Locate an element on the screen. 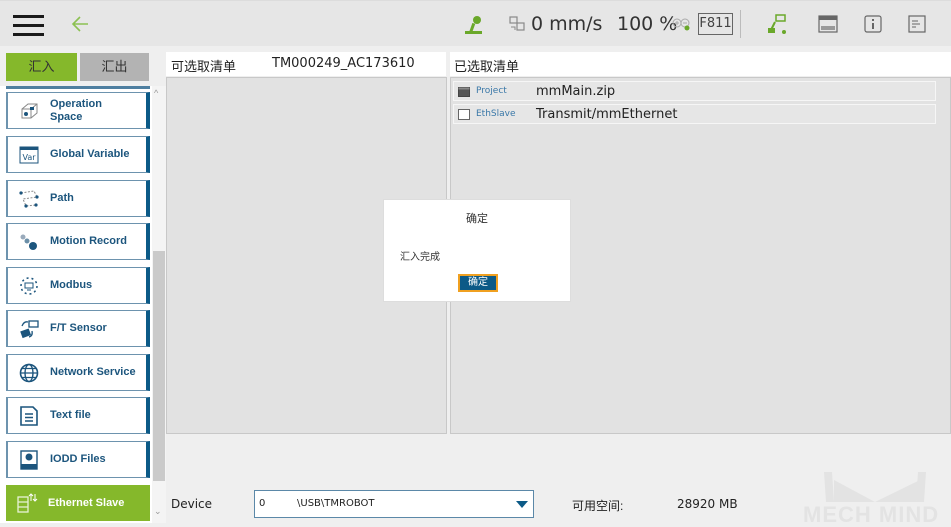  scroll-up-icon: ^ is located at coordinates (156, 93).